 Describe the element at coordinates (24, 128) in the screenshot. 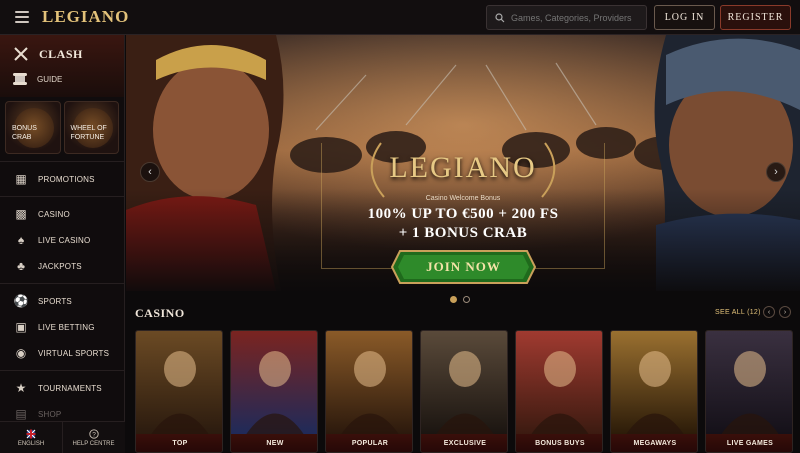

I see `tile-label-1: BONUS` at that location.